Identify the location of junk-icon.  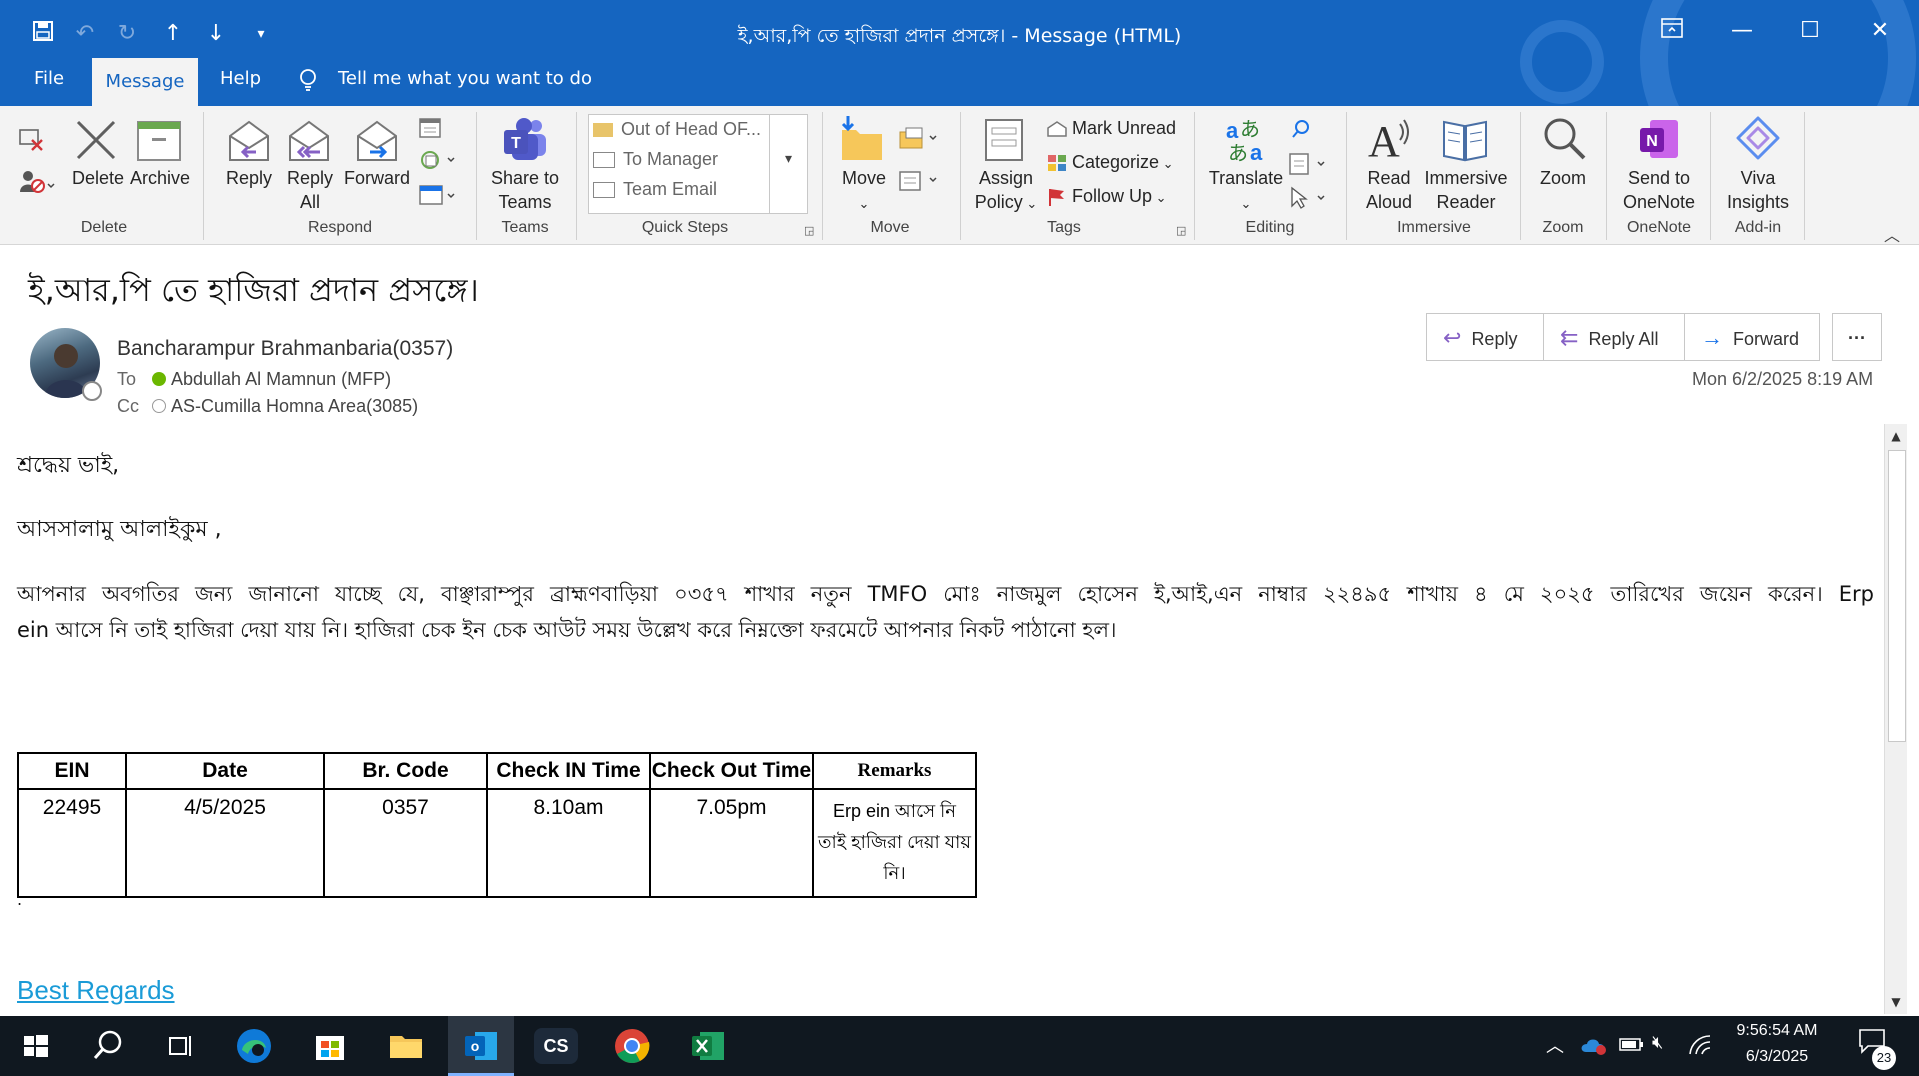
(37, 183).